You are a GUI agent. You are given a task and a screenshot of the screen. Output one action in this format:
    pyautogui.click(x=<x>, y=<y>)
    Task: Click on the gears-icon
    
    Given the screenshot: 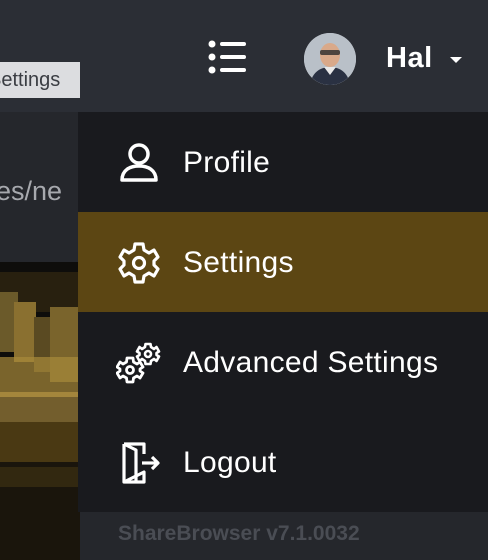 What is the action you would take?
    pyautogui.click(x=138, y=363)
    